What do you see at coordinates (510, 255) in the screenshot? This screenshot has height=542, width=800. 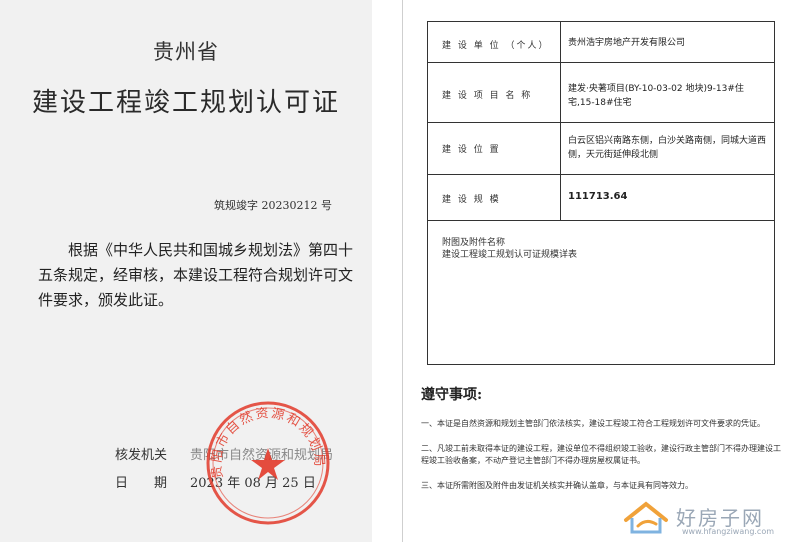 I see `attachments-item: 建设工程竣工规划认可证规模详表` at bounding box center [510, 255].